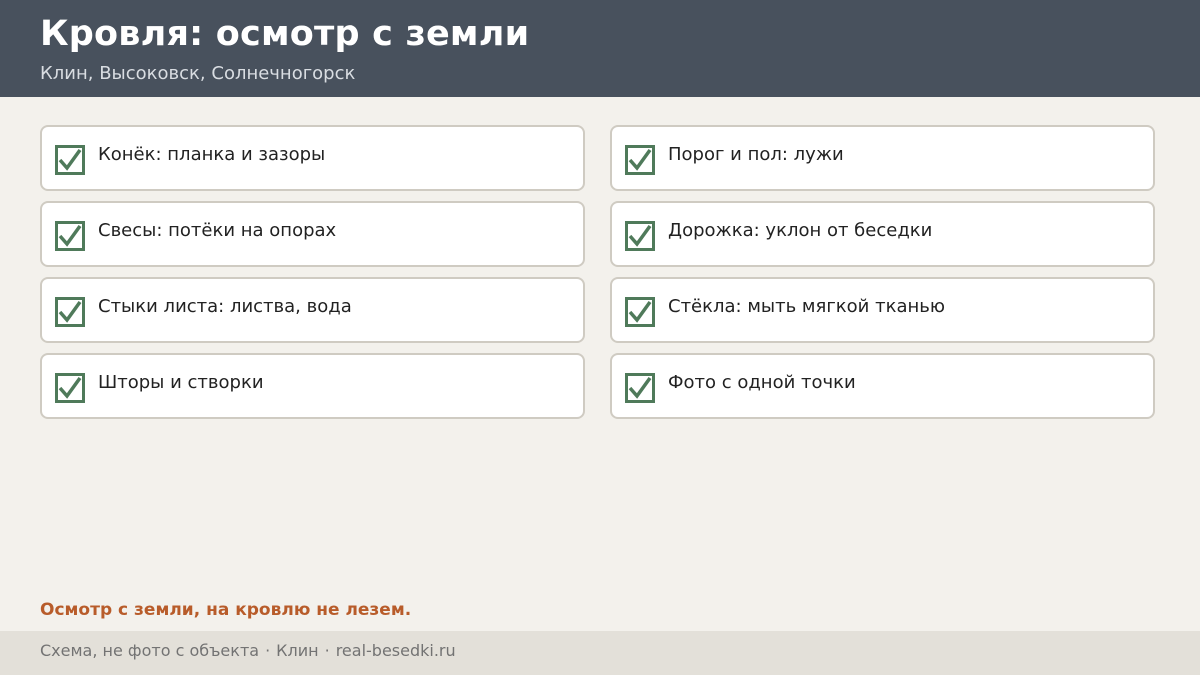 This screenshot has height=675, width=1200. What do you see at coordinates (297, 650) in the screenshot?
I see `footer-city: Клин` at bounding box center [297, 650].